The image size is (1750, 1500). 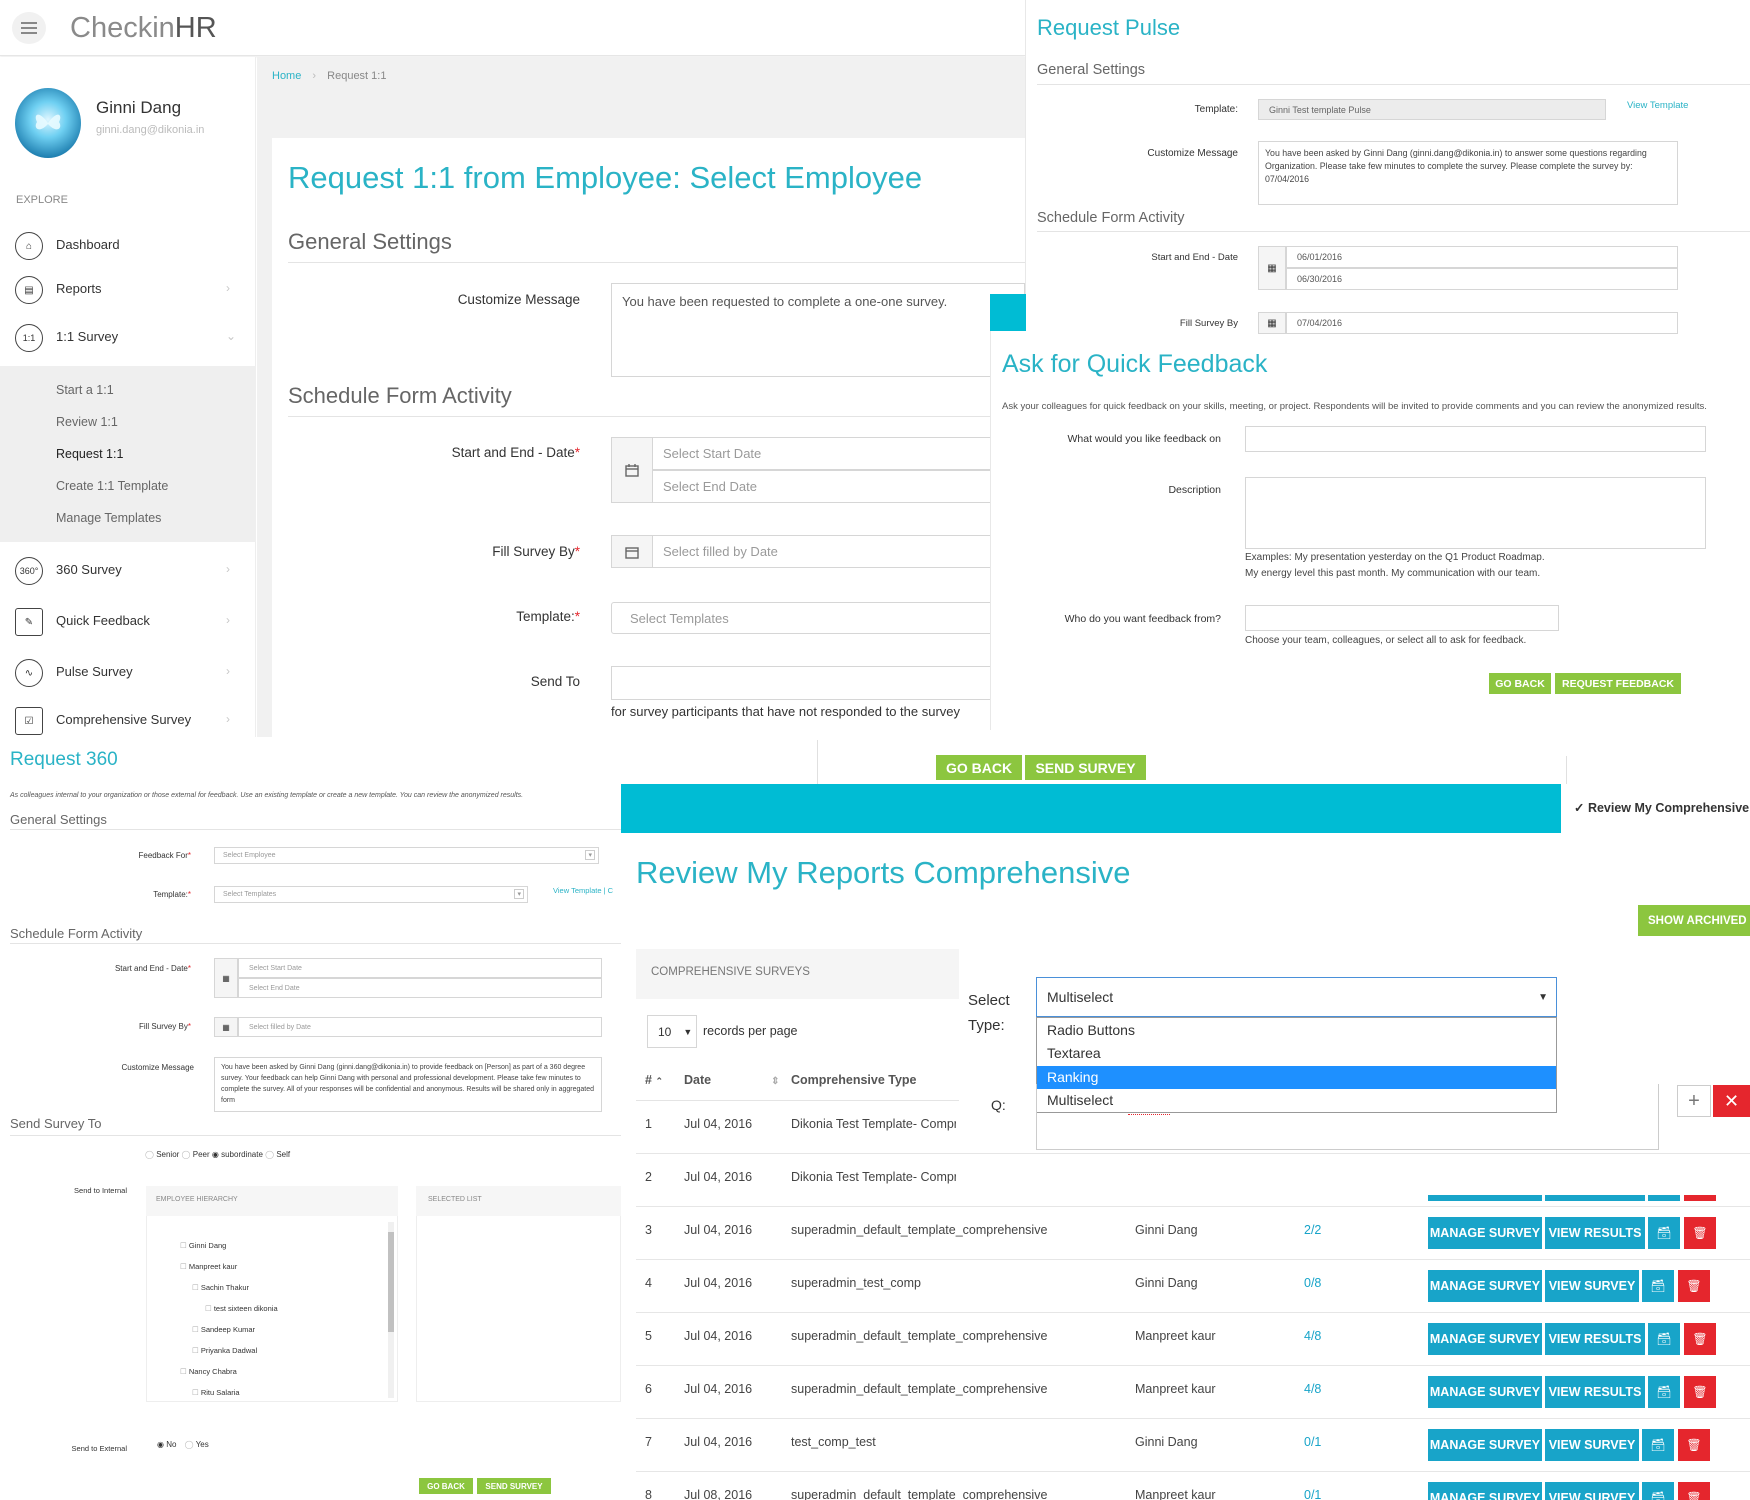 I want to click on question-type-select: Multiselect ▼, so click(x=1296, y=997).